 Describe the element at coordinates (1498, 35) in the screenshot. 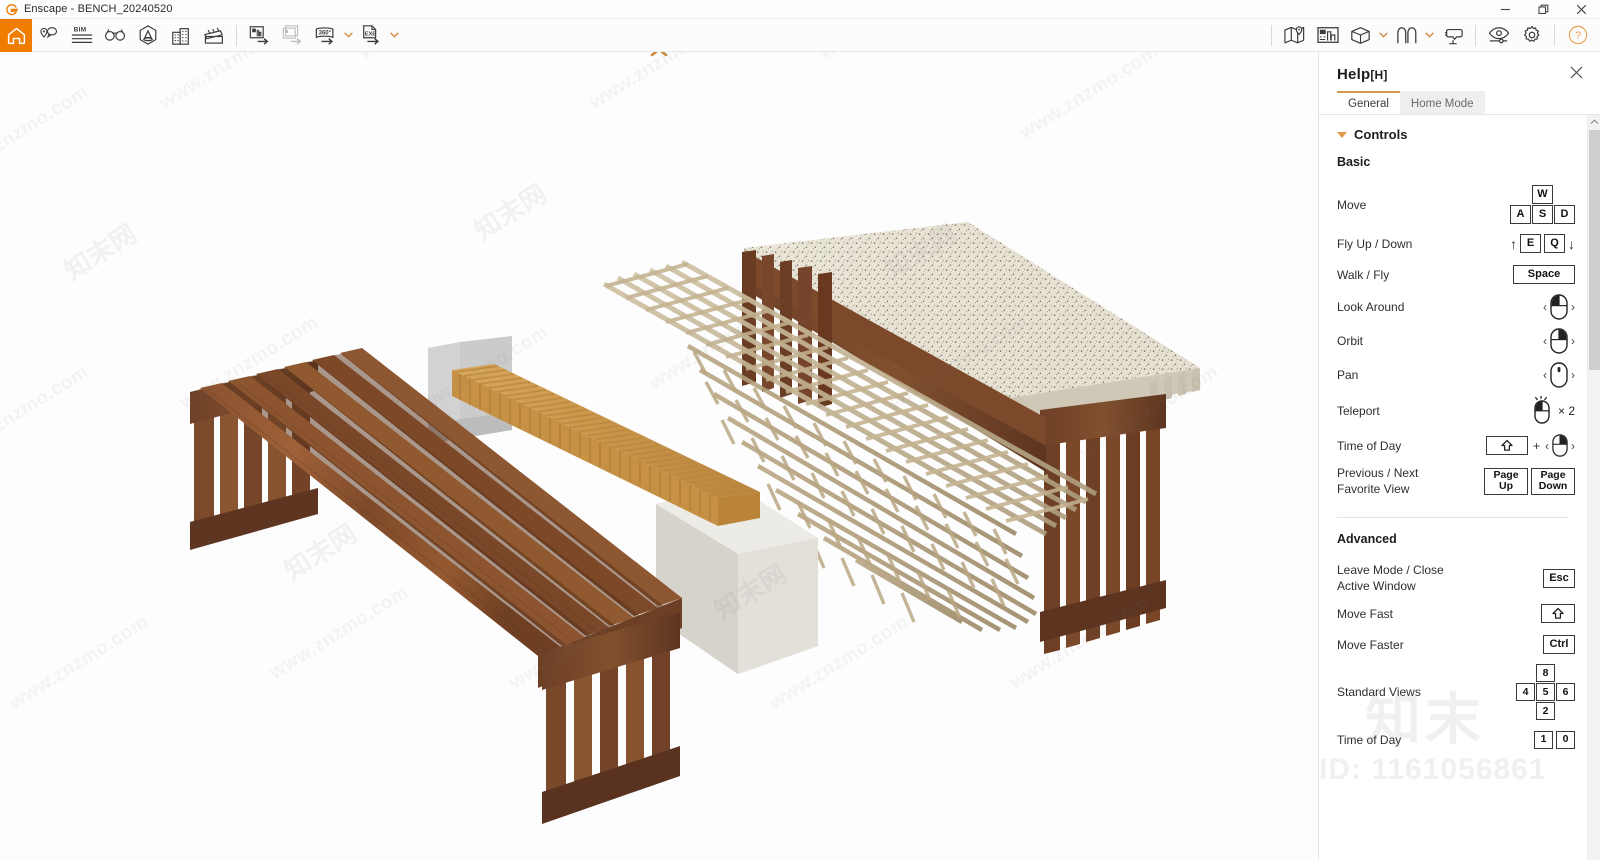

I see `visual-settings-button` at that location.